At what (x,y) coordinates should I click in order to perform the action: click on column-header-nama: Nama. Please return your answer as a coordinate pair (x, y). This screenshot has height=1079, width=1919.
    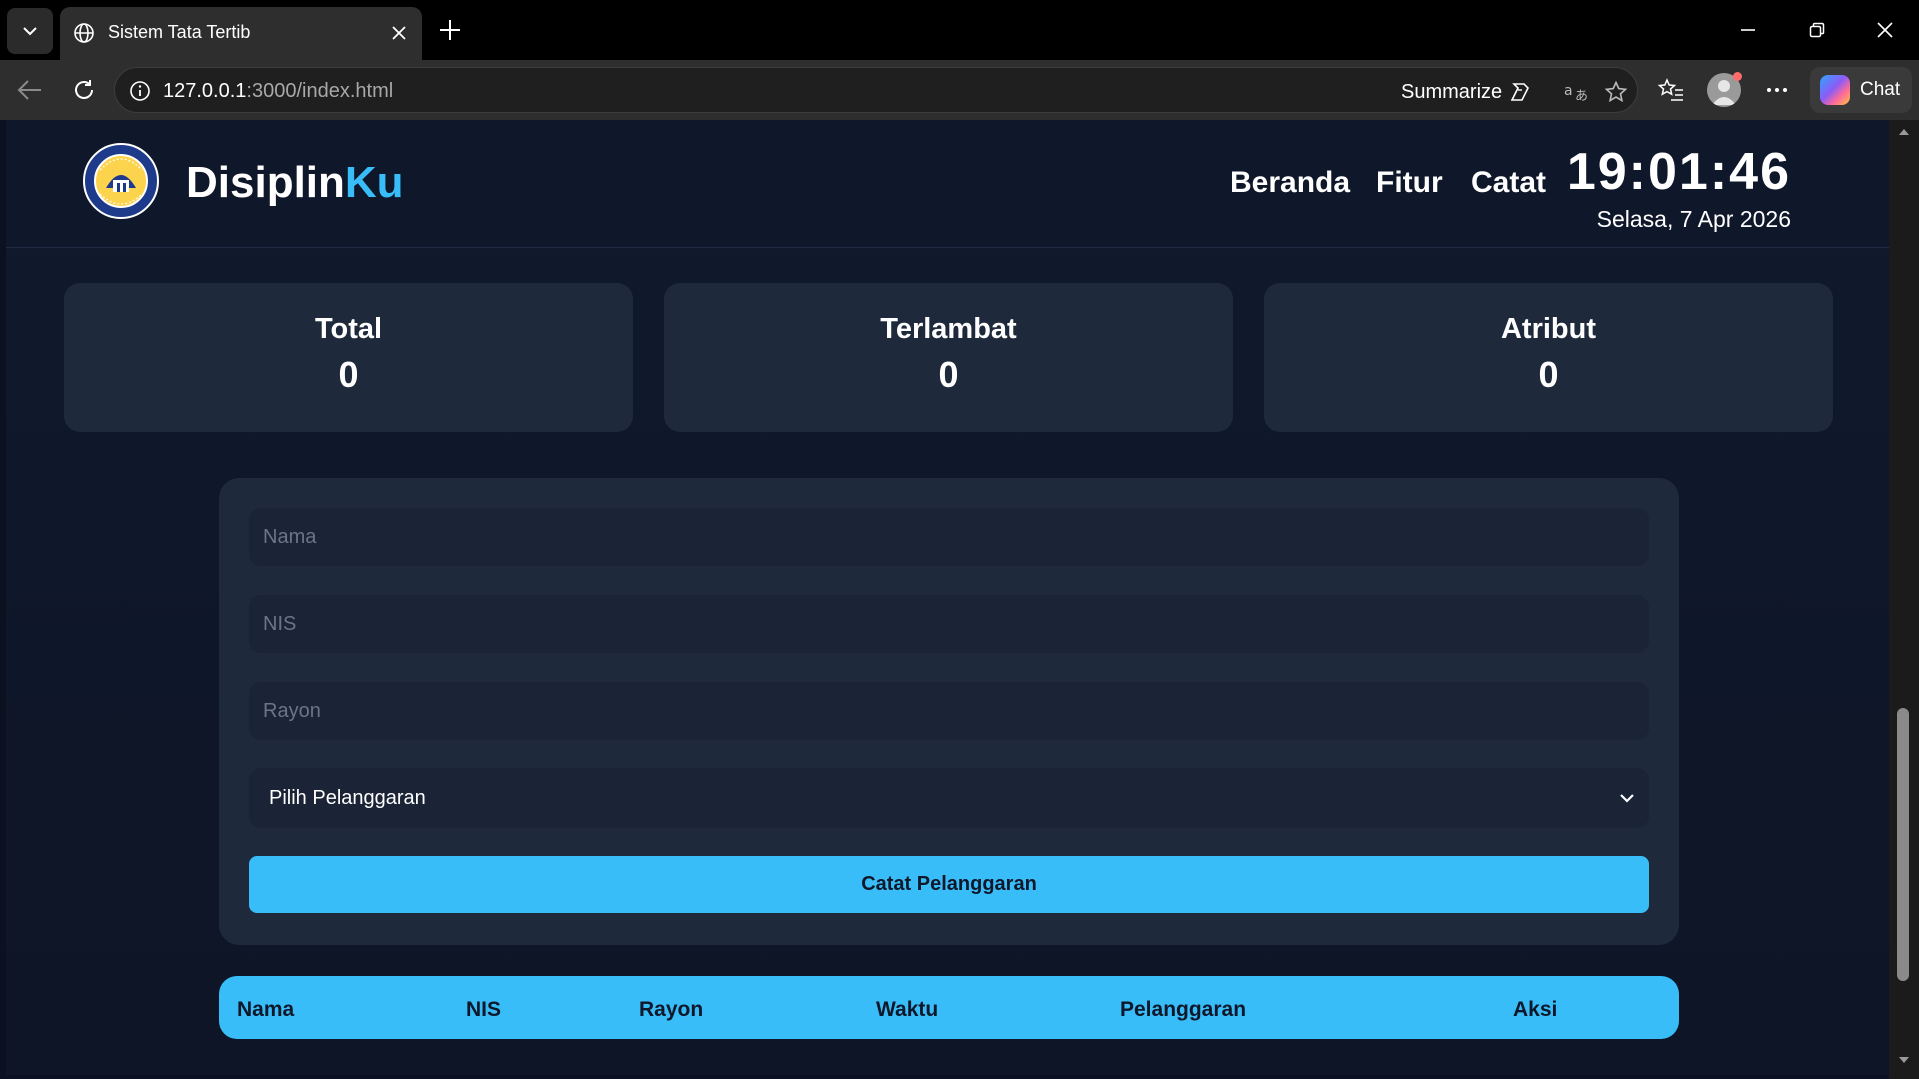
    Looking at the image, I should click on (266, 1009).